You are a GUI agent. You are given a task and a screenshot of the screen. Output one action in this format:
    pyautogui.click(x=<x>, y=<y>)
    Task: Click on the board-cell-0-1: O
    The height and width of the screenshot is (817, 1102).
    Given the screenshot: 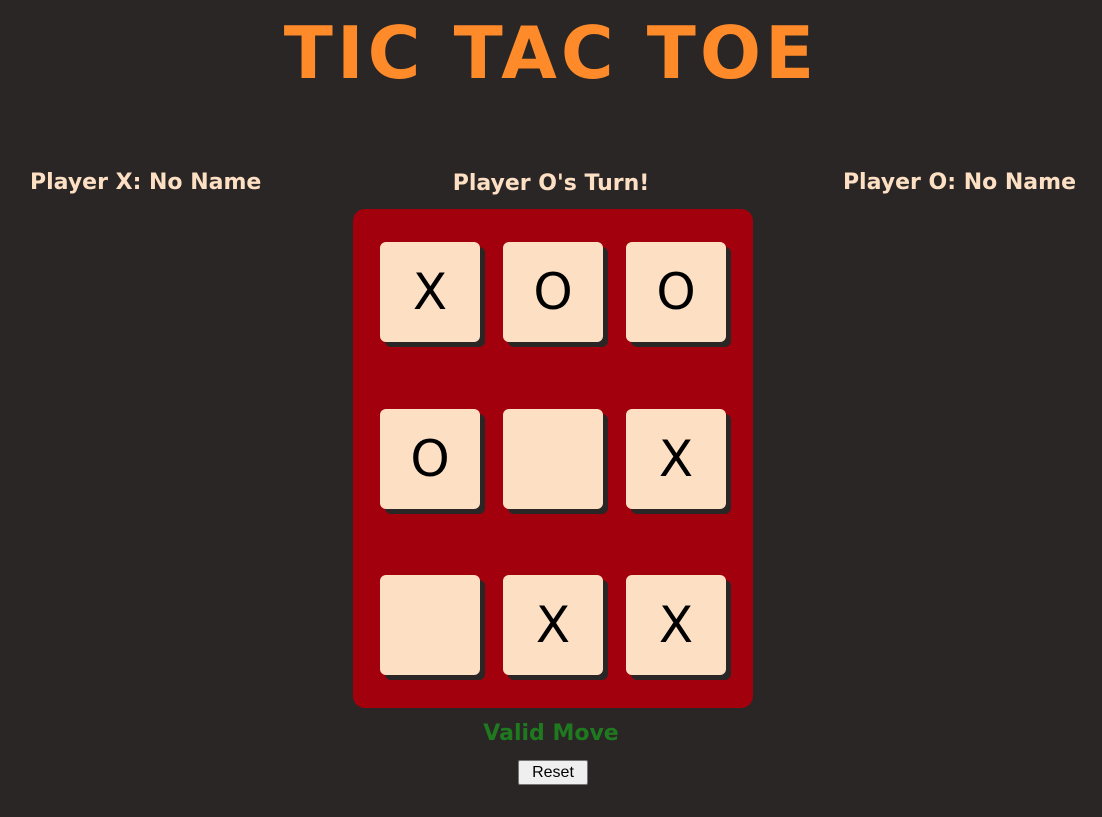 What is the action you would take?
    pyautogui.click(x=553, y=292)
    